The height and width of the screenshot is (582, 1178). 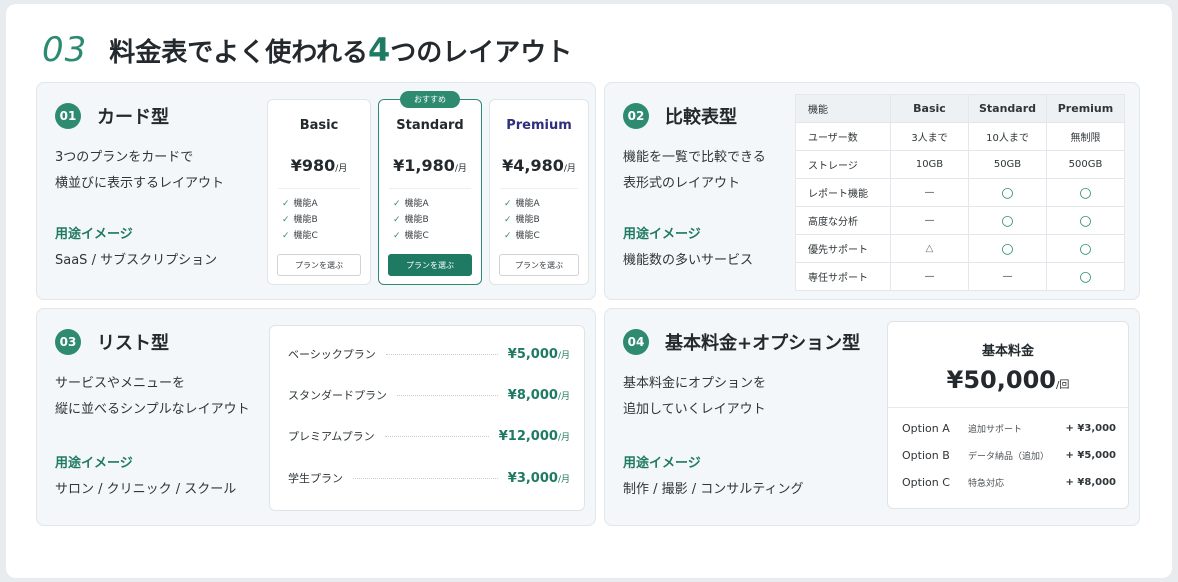 What do you see at coordinates (1009, 482) in the screenshot?
I see `option-row: Option C 特急対応 + ¥8,000` at bounding box center [1009, 482].